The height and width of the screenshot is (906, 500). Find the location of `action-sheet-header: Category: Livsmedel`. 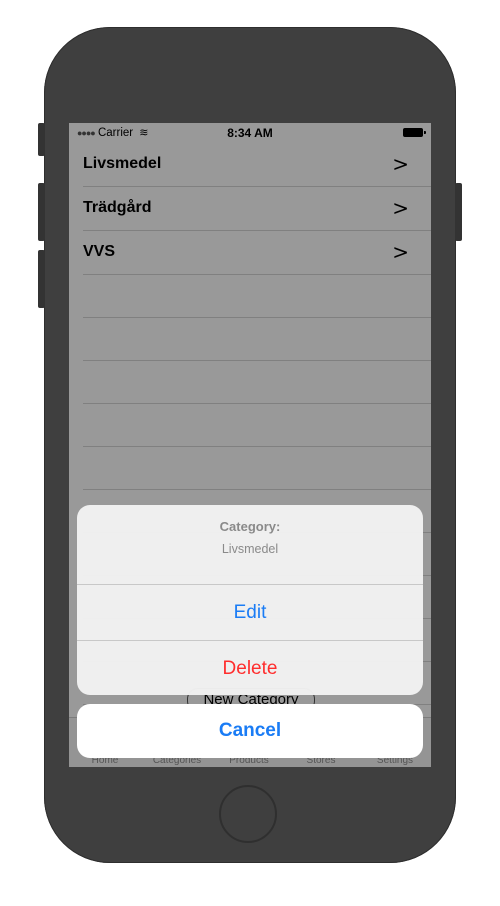

action-sheet-header: Category: Livsmedel is located at coordinates (250, 545).